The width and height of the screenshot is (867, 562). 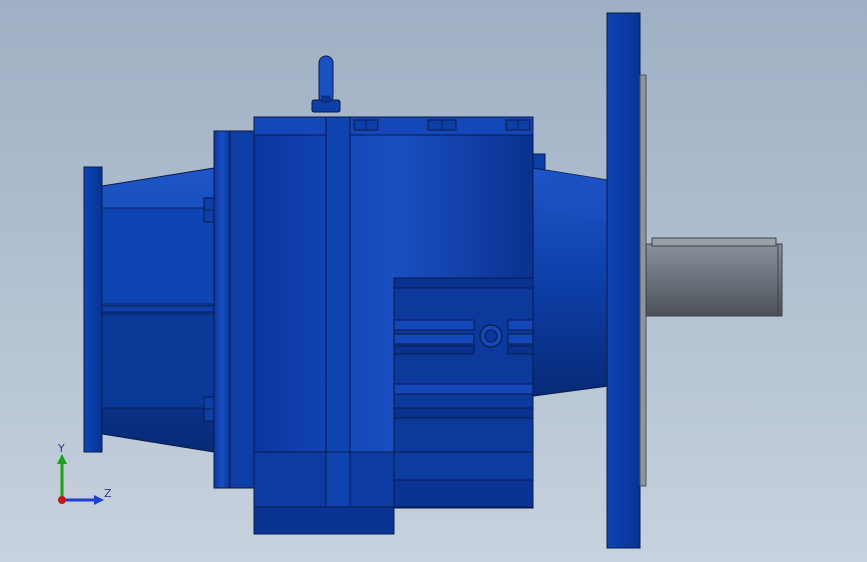 I want to click on y-axis-label: Y, so click(x=61, y=448).